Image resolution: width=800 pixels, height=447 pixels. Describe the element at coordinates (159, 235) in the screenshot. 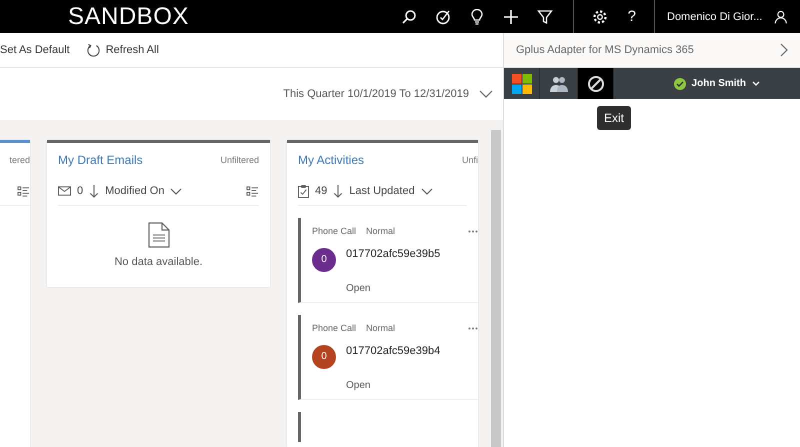

I see `document-icon` at that location.